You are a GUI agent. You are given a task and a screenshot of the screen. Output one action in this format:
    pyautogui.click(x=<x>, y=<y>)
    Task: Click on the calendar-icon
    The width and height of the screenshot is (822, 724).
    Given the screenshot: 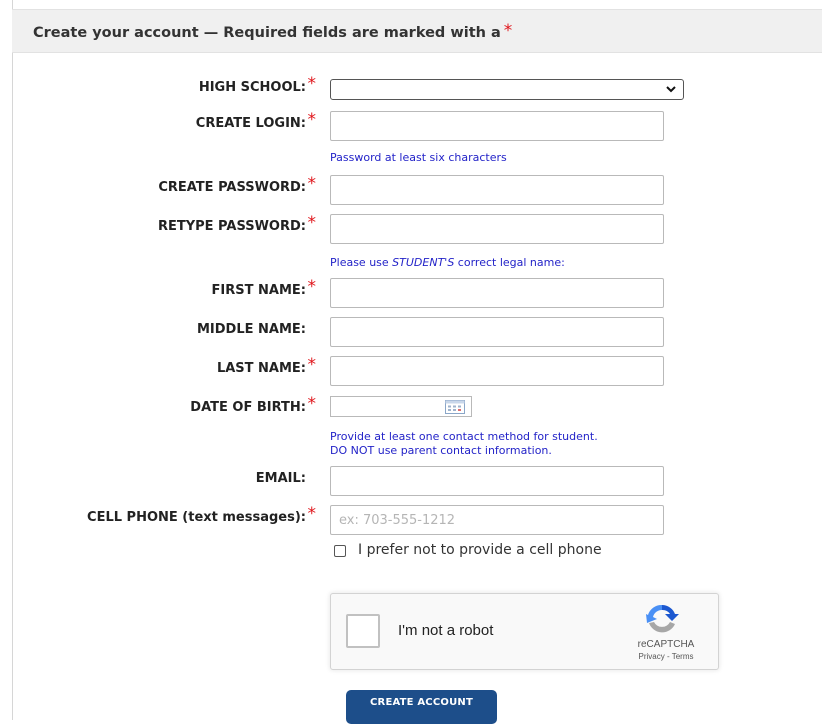 What is the action you would take?
    pyautogui.click(x=455, y=407)
    